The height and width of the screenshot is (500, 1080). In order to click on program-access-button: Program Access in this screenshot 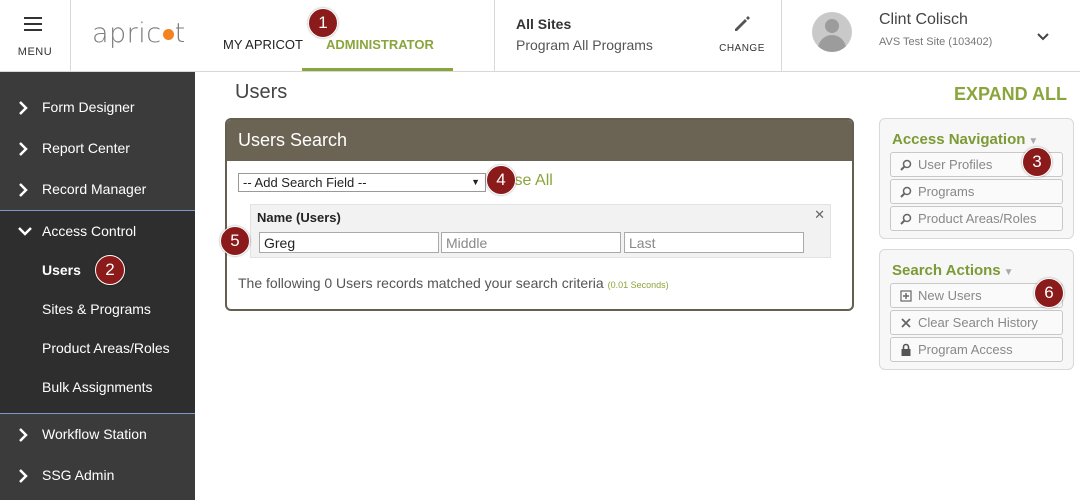, I will do `click(976, 349)`.